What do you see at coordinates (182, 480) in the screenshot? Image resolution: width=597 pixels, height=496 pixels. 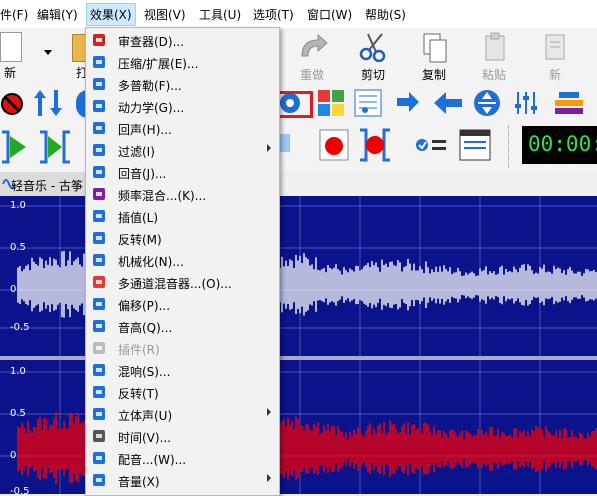 I see `effects-menu-item: 音量(X)` at bounding box center [182, 480].